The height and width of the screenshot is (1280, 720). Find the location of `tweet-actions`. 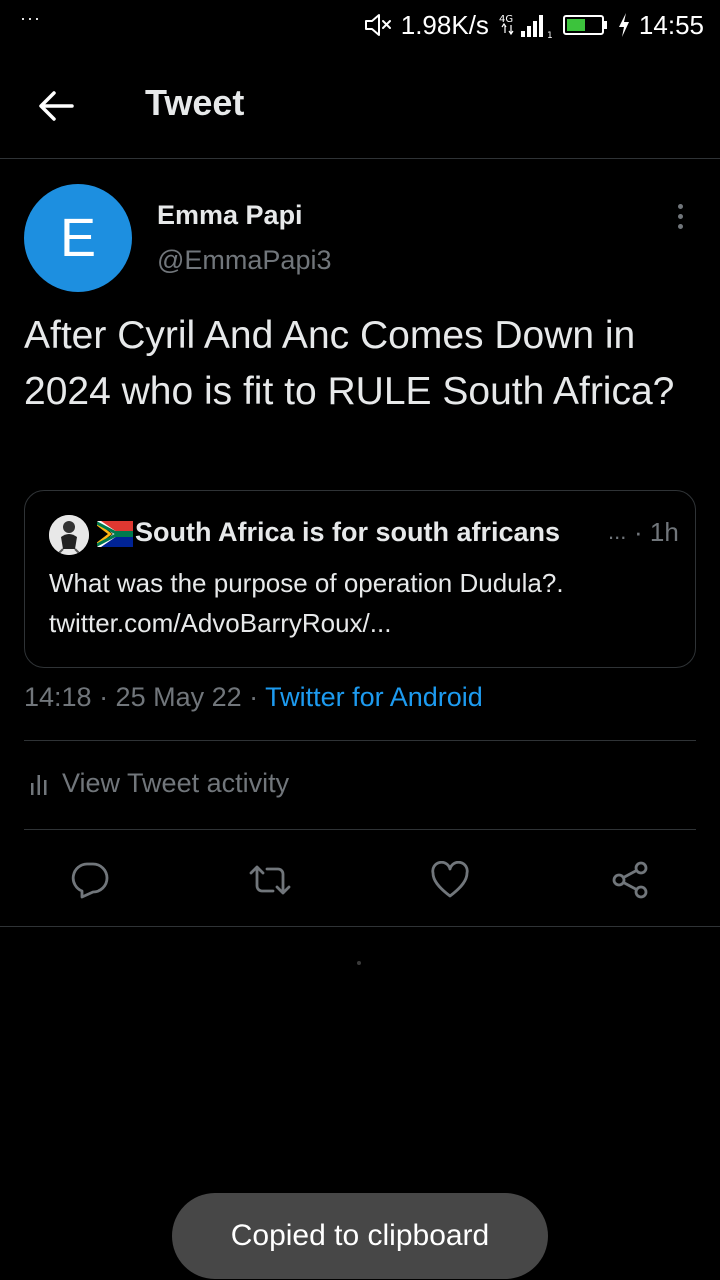

tweet-actions is located at coordinates (360, 880).